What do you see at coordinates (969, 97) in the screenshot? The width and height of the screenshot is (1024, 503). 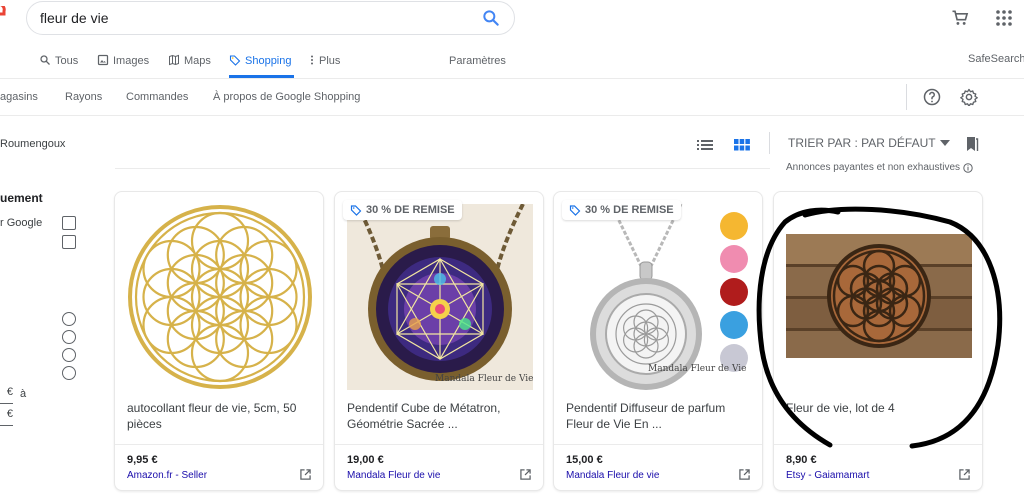 I see `gear-icon` at bounding box center [969, 97].